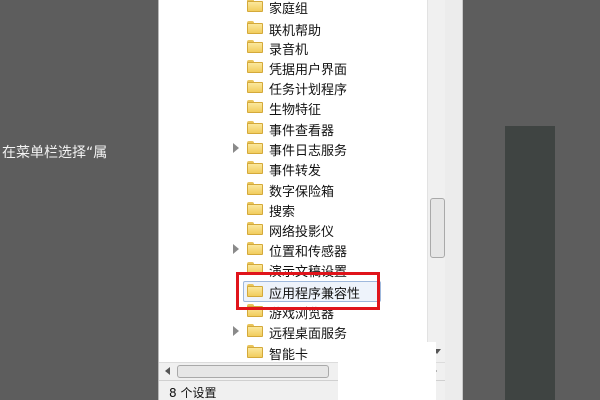 This screenshot has height=400, width=600. What do you see at coordinates (295, 110) in the screenshot?
I see `tree-item-label: 生物特征` at bounding box center [295, 110].